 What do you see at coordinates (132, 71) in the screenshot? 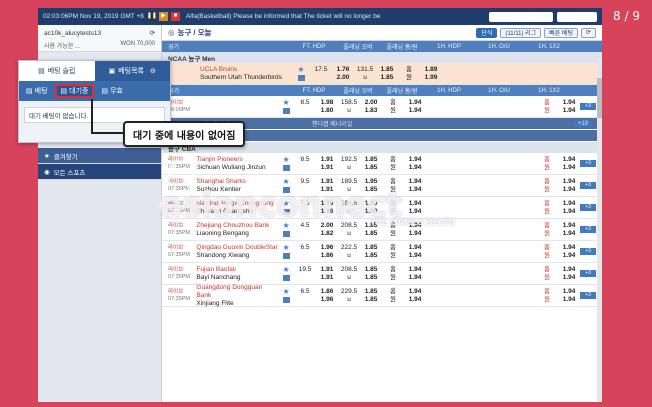
I see `tab-bet-list: ▣ 베팅목록 ⊖` at bounding box center [132, 71].